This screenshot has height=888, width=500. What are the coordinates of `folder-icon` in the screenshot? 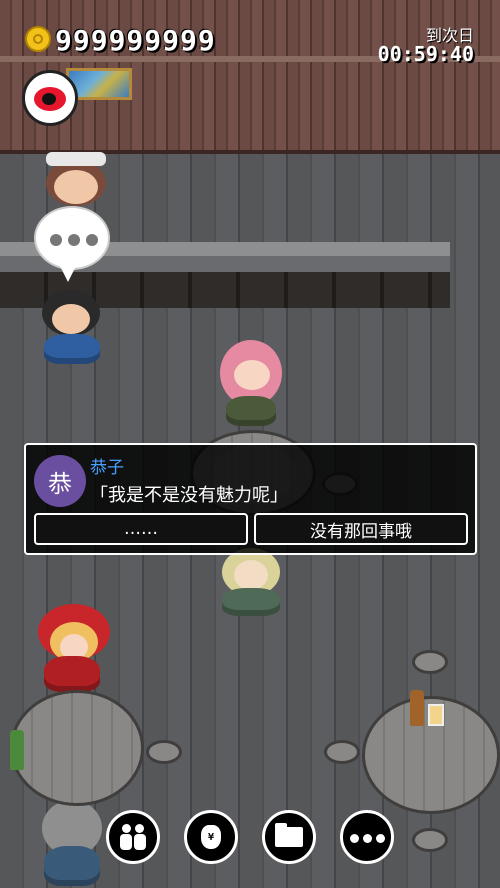 It's located at (289, 835).